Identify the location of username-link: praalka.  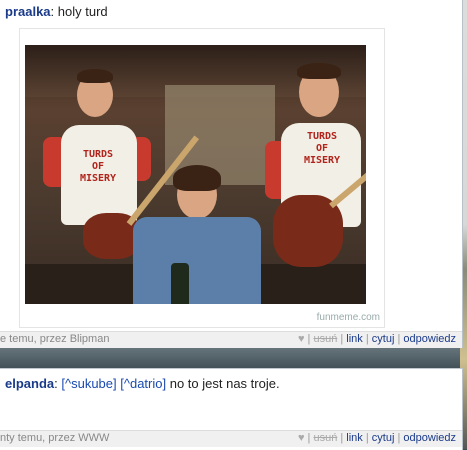
(28, 11).